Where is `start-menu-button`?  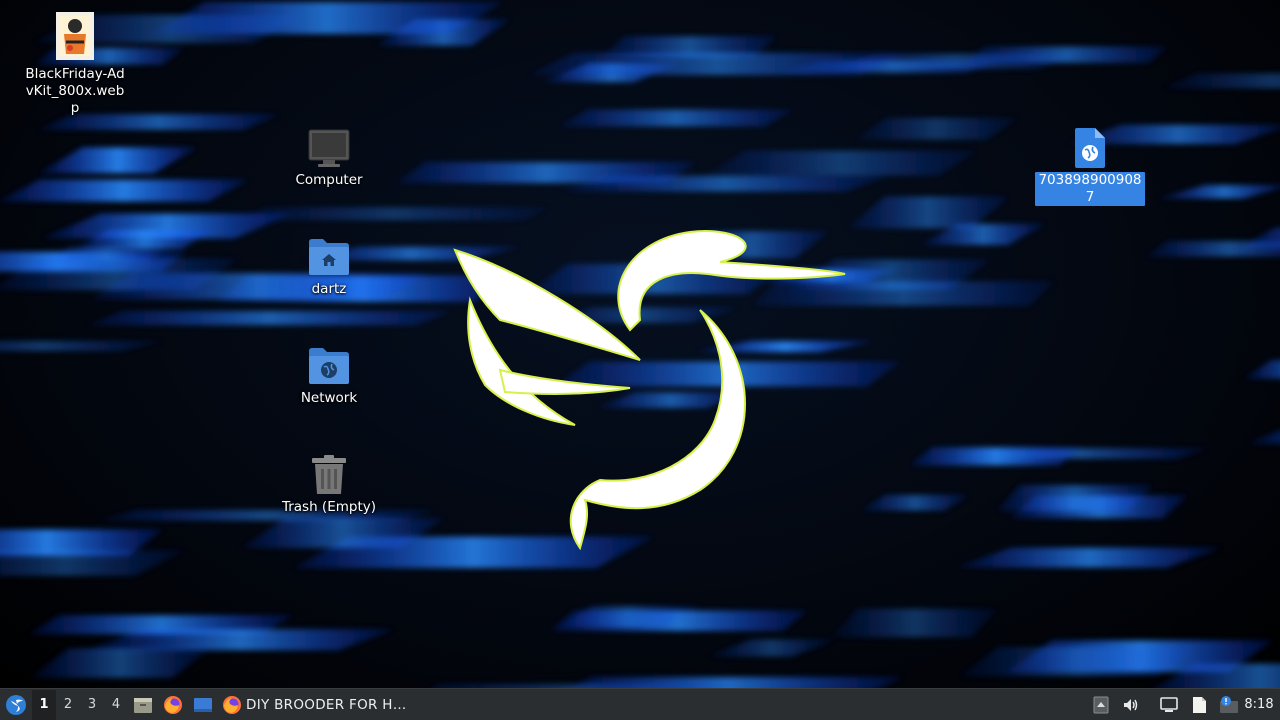 start-menu-button is located at coordinates (16, 705).